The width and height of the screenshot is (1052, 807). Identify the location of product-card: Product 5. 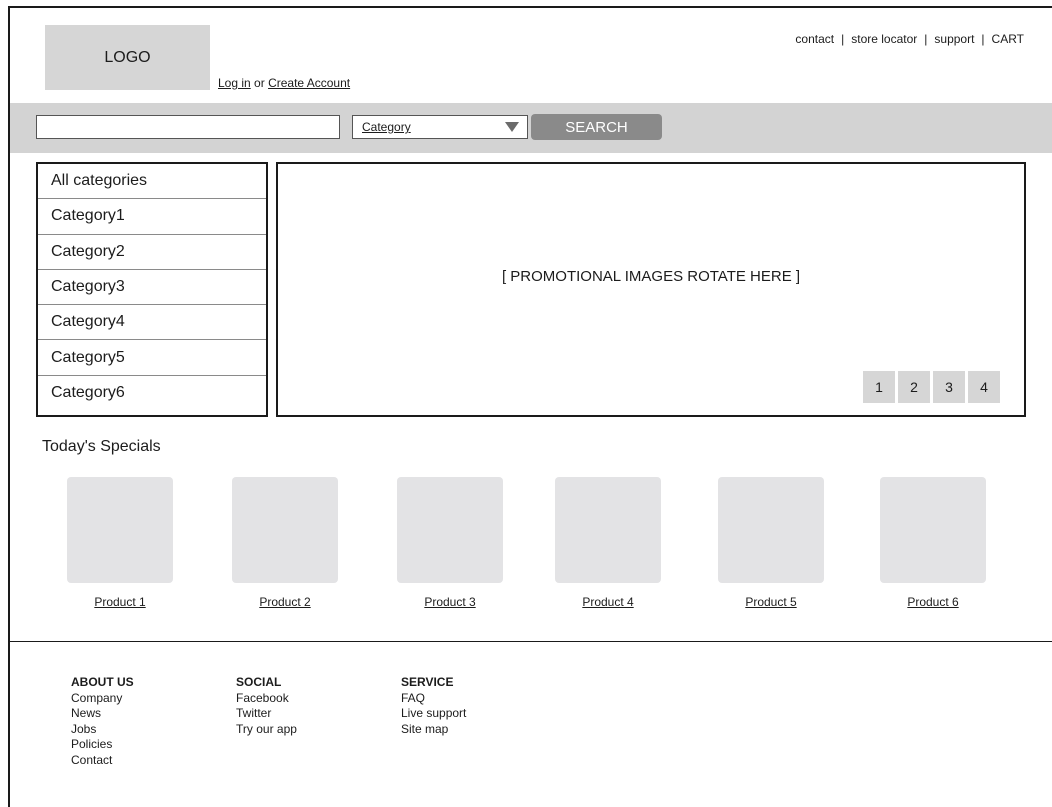
(771, 543).